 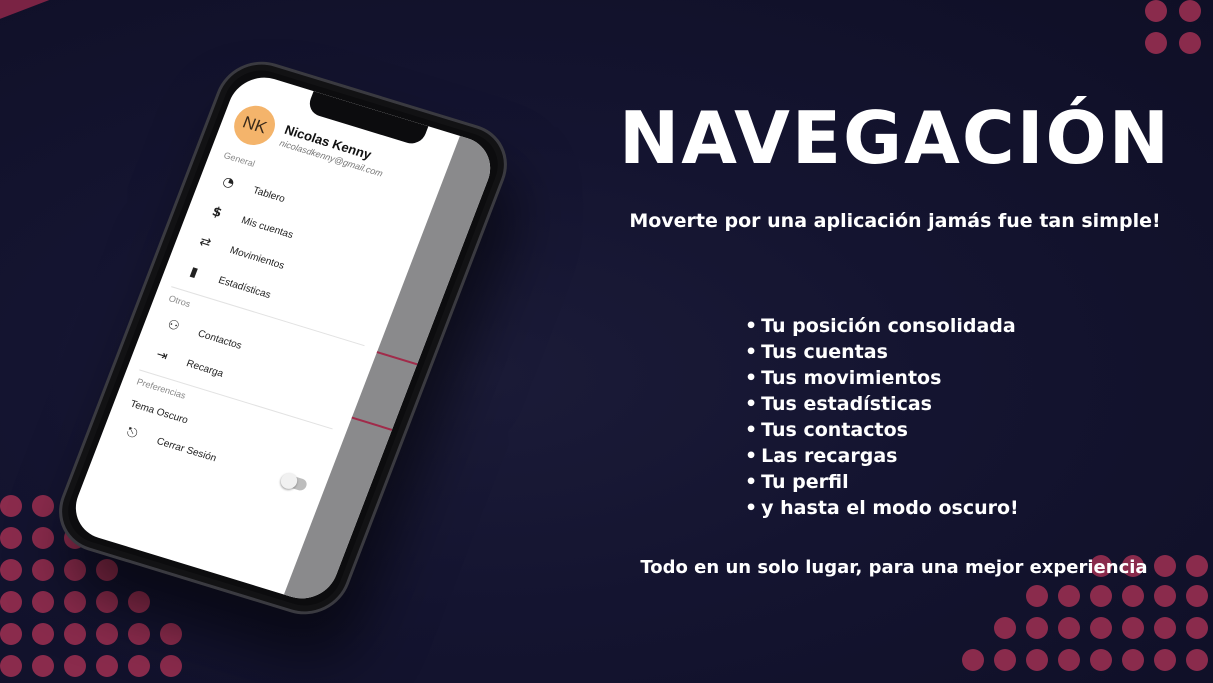 I want to click on feature-item: Tu posición consolidada, so click(x=882, y=326).